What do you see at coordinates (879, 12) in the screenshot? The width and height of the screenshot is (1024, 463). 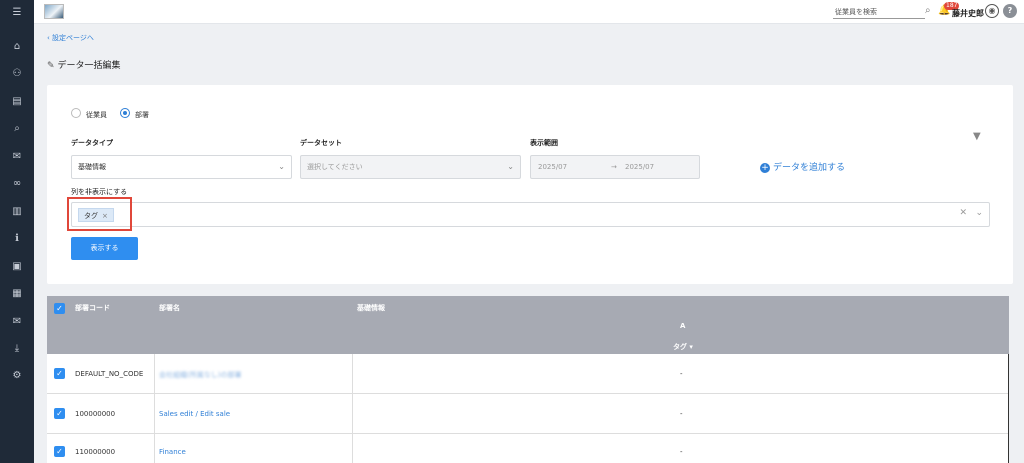 I see `employee-search-input: 従業員を検索` at bounding box center [879, 12].